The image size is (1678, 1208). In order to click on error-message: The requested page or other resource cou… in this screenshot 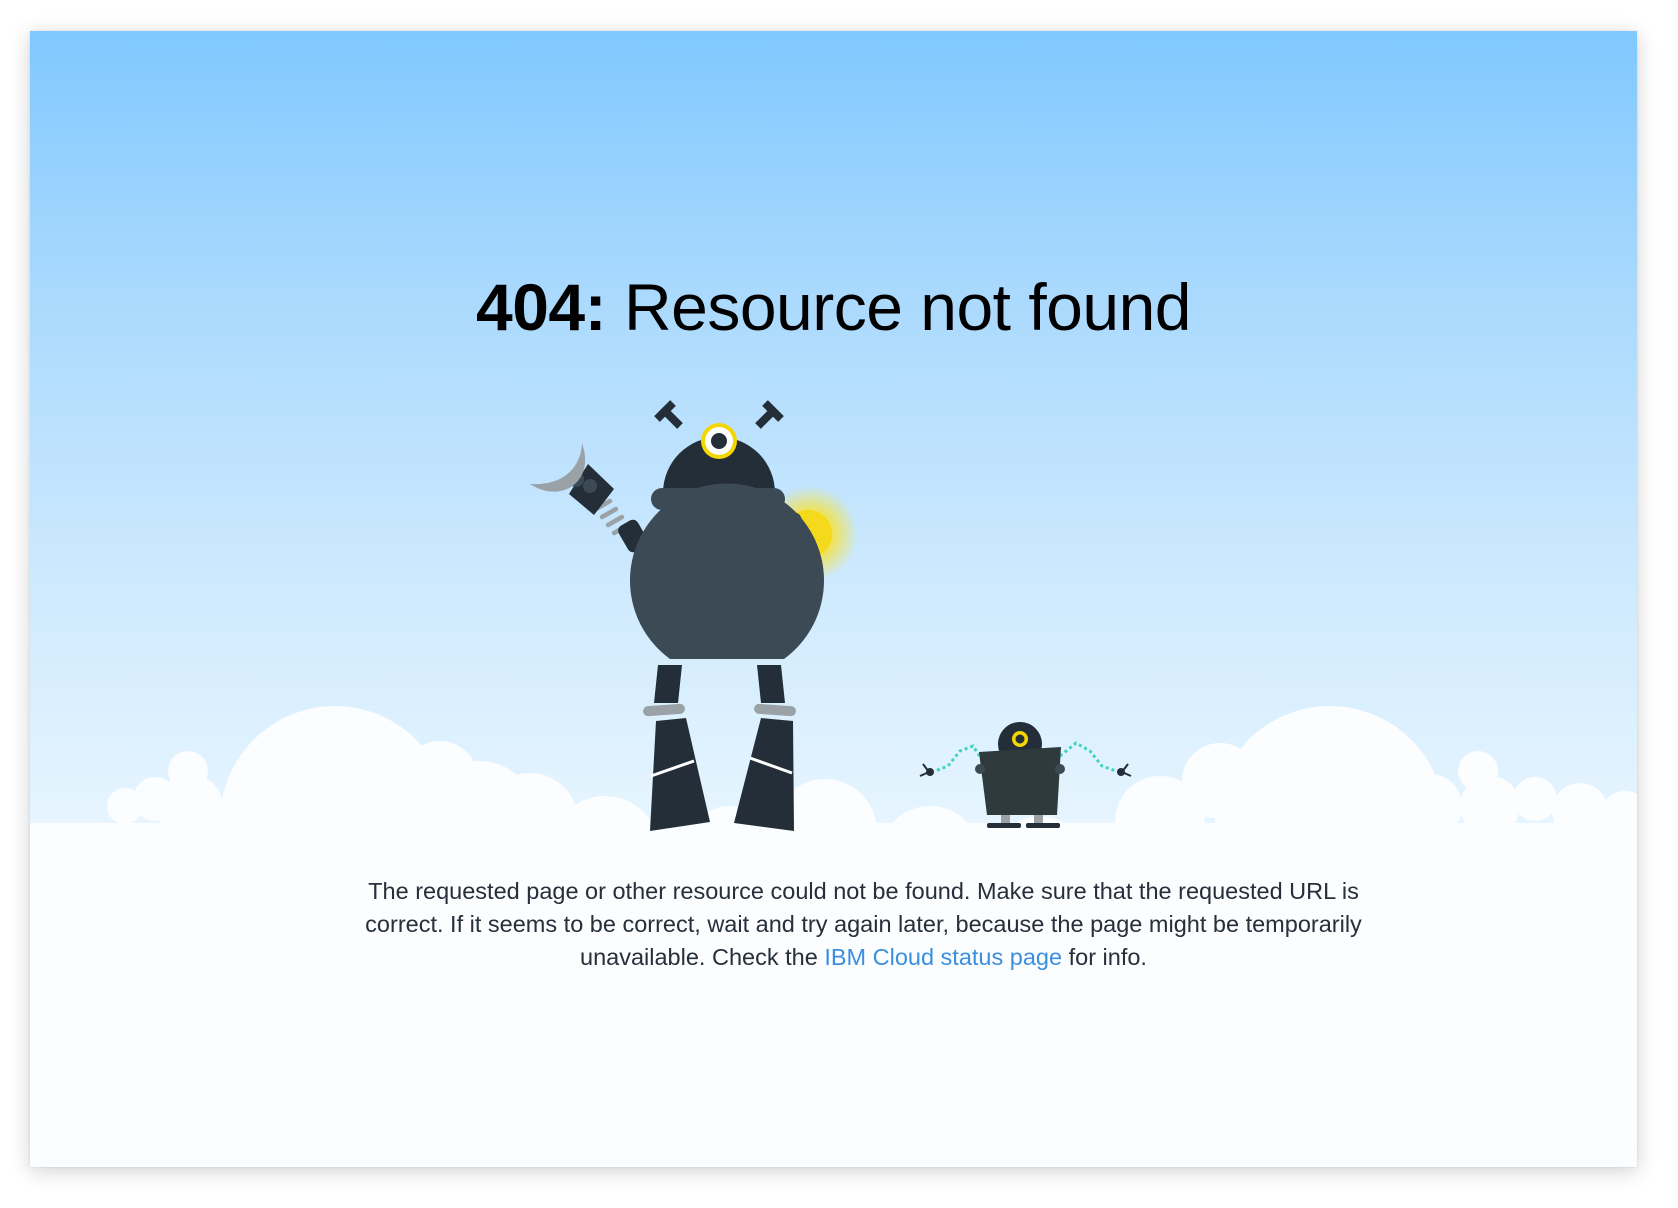, I will do `click(863, 924)`.